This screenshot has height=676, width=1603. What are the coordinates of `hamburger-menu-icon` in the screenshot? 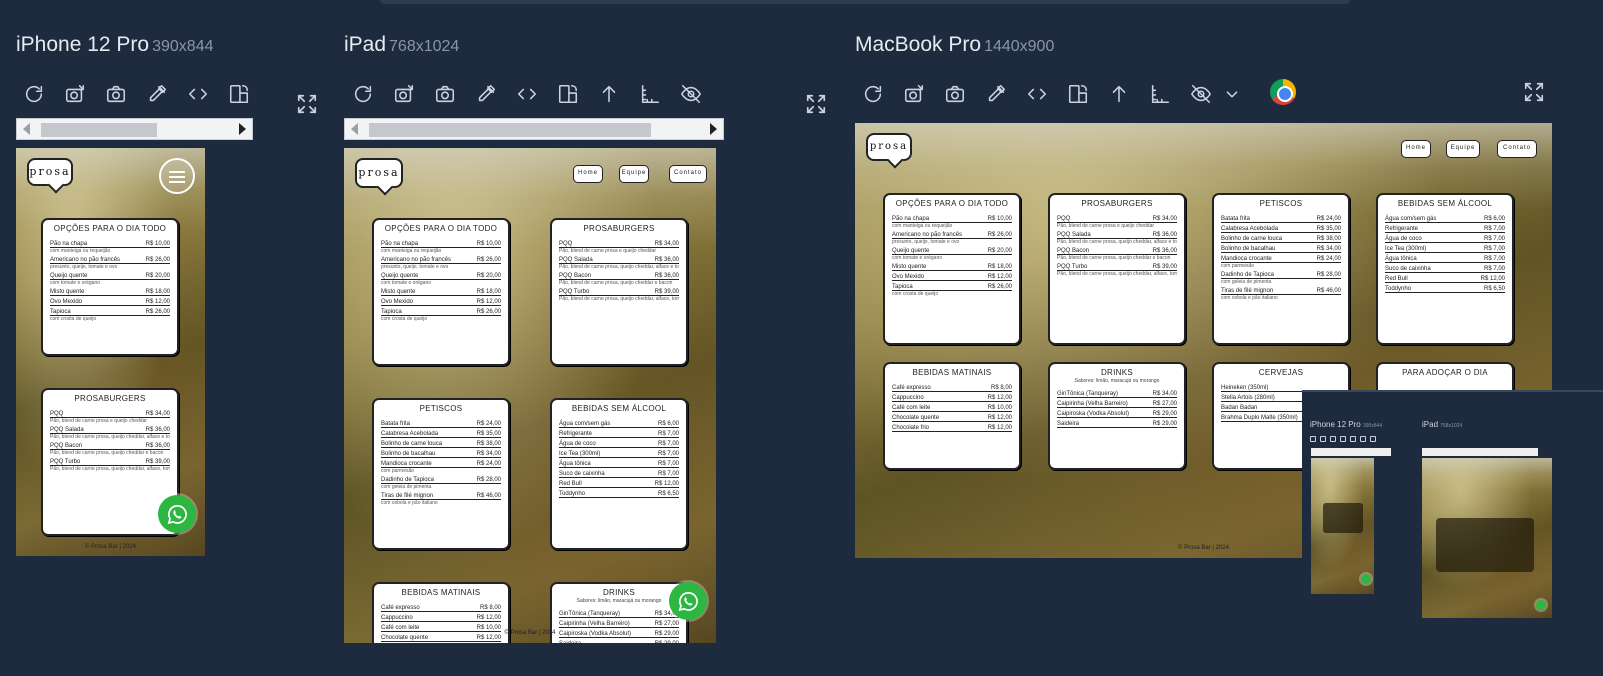 It's located at (177, 176).